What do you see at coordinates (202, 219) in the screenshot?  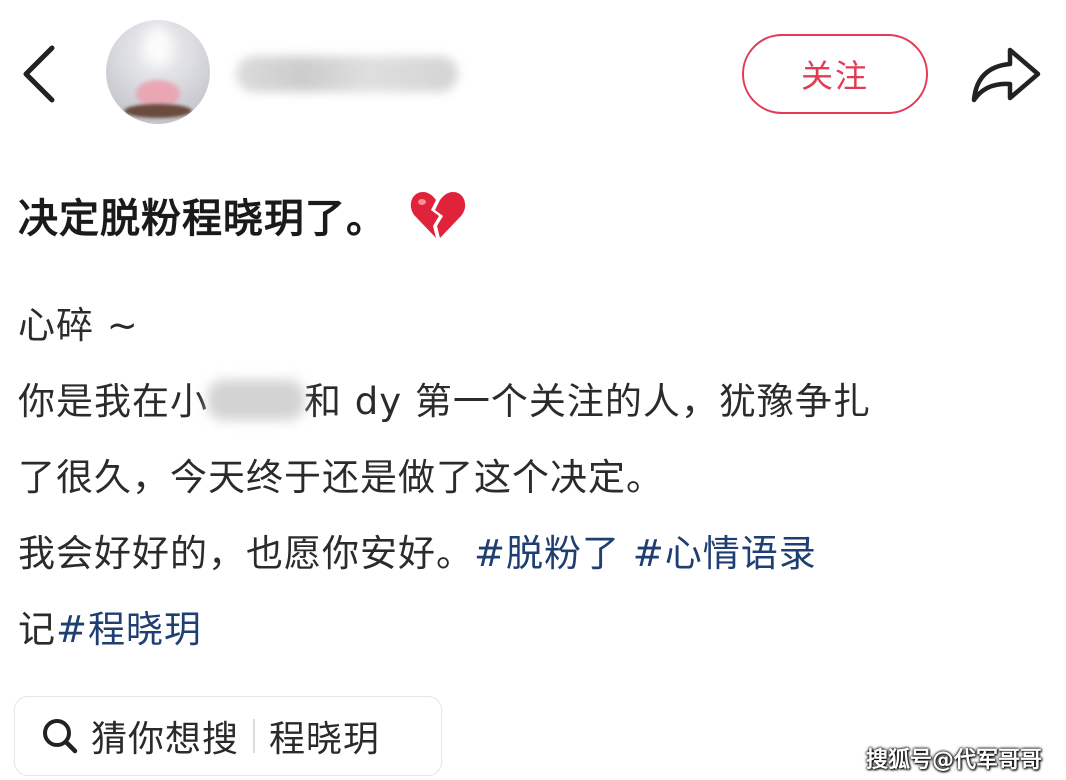 I see `post-title-text: 决定脱粉程晓玥了。` at bounding box center [202, 219].